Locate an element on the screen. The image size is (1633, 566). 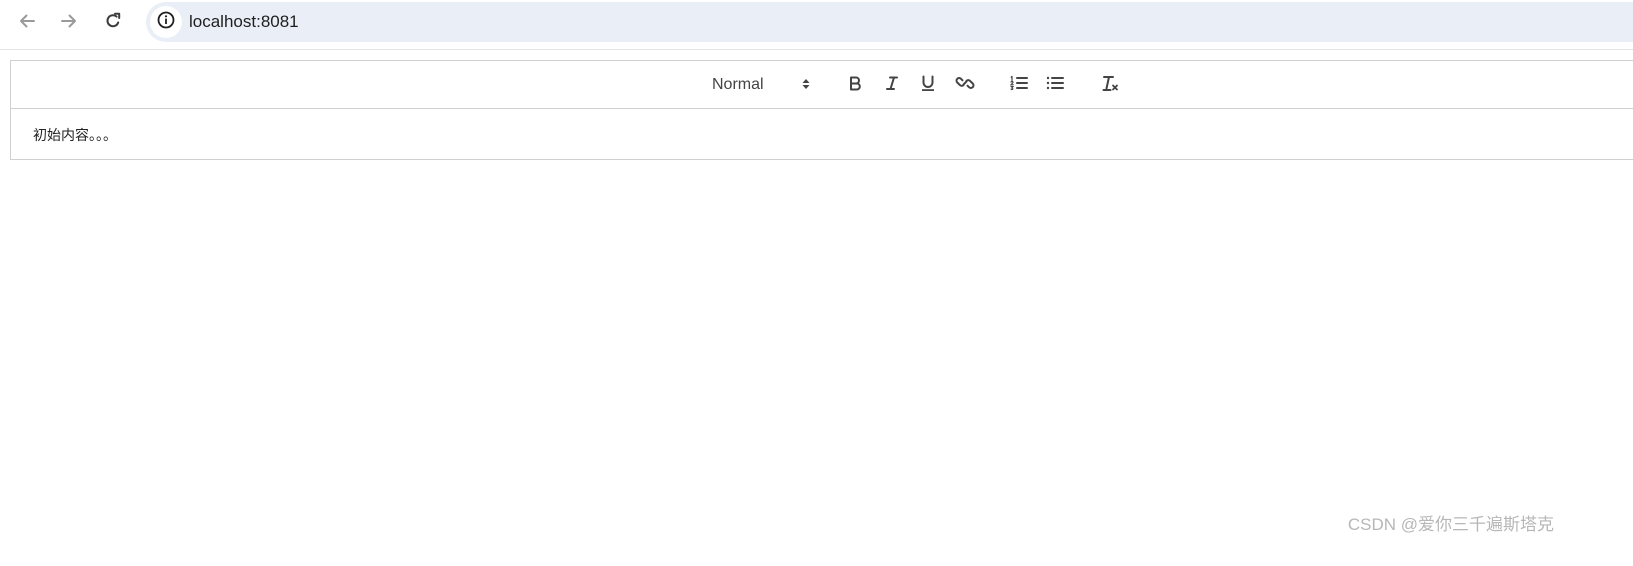
link-button is located at coordinates (965, 85).